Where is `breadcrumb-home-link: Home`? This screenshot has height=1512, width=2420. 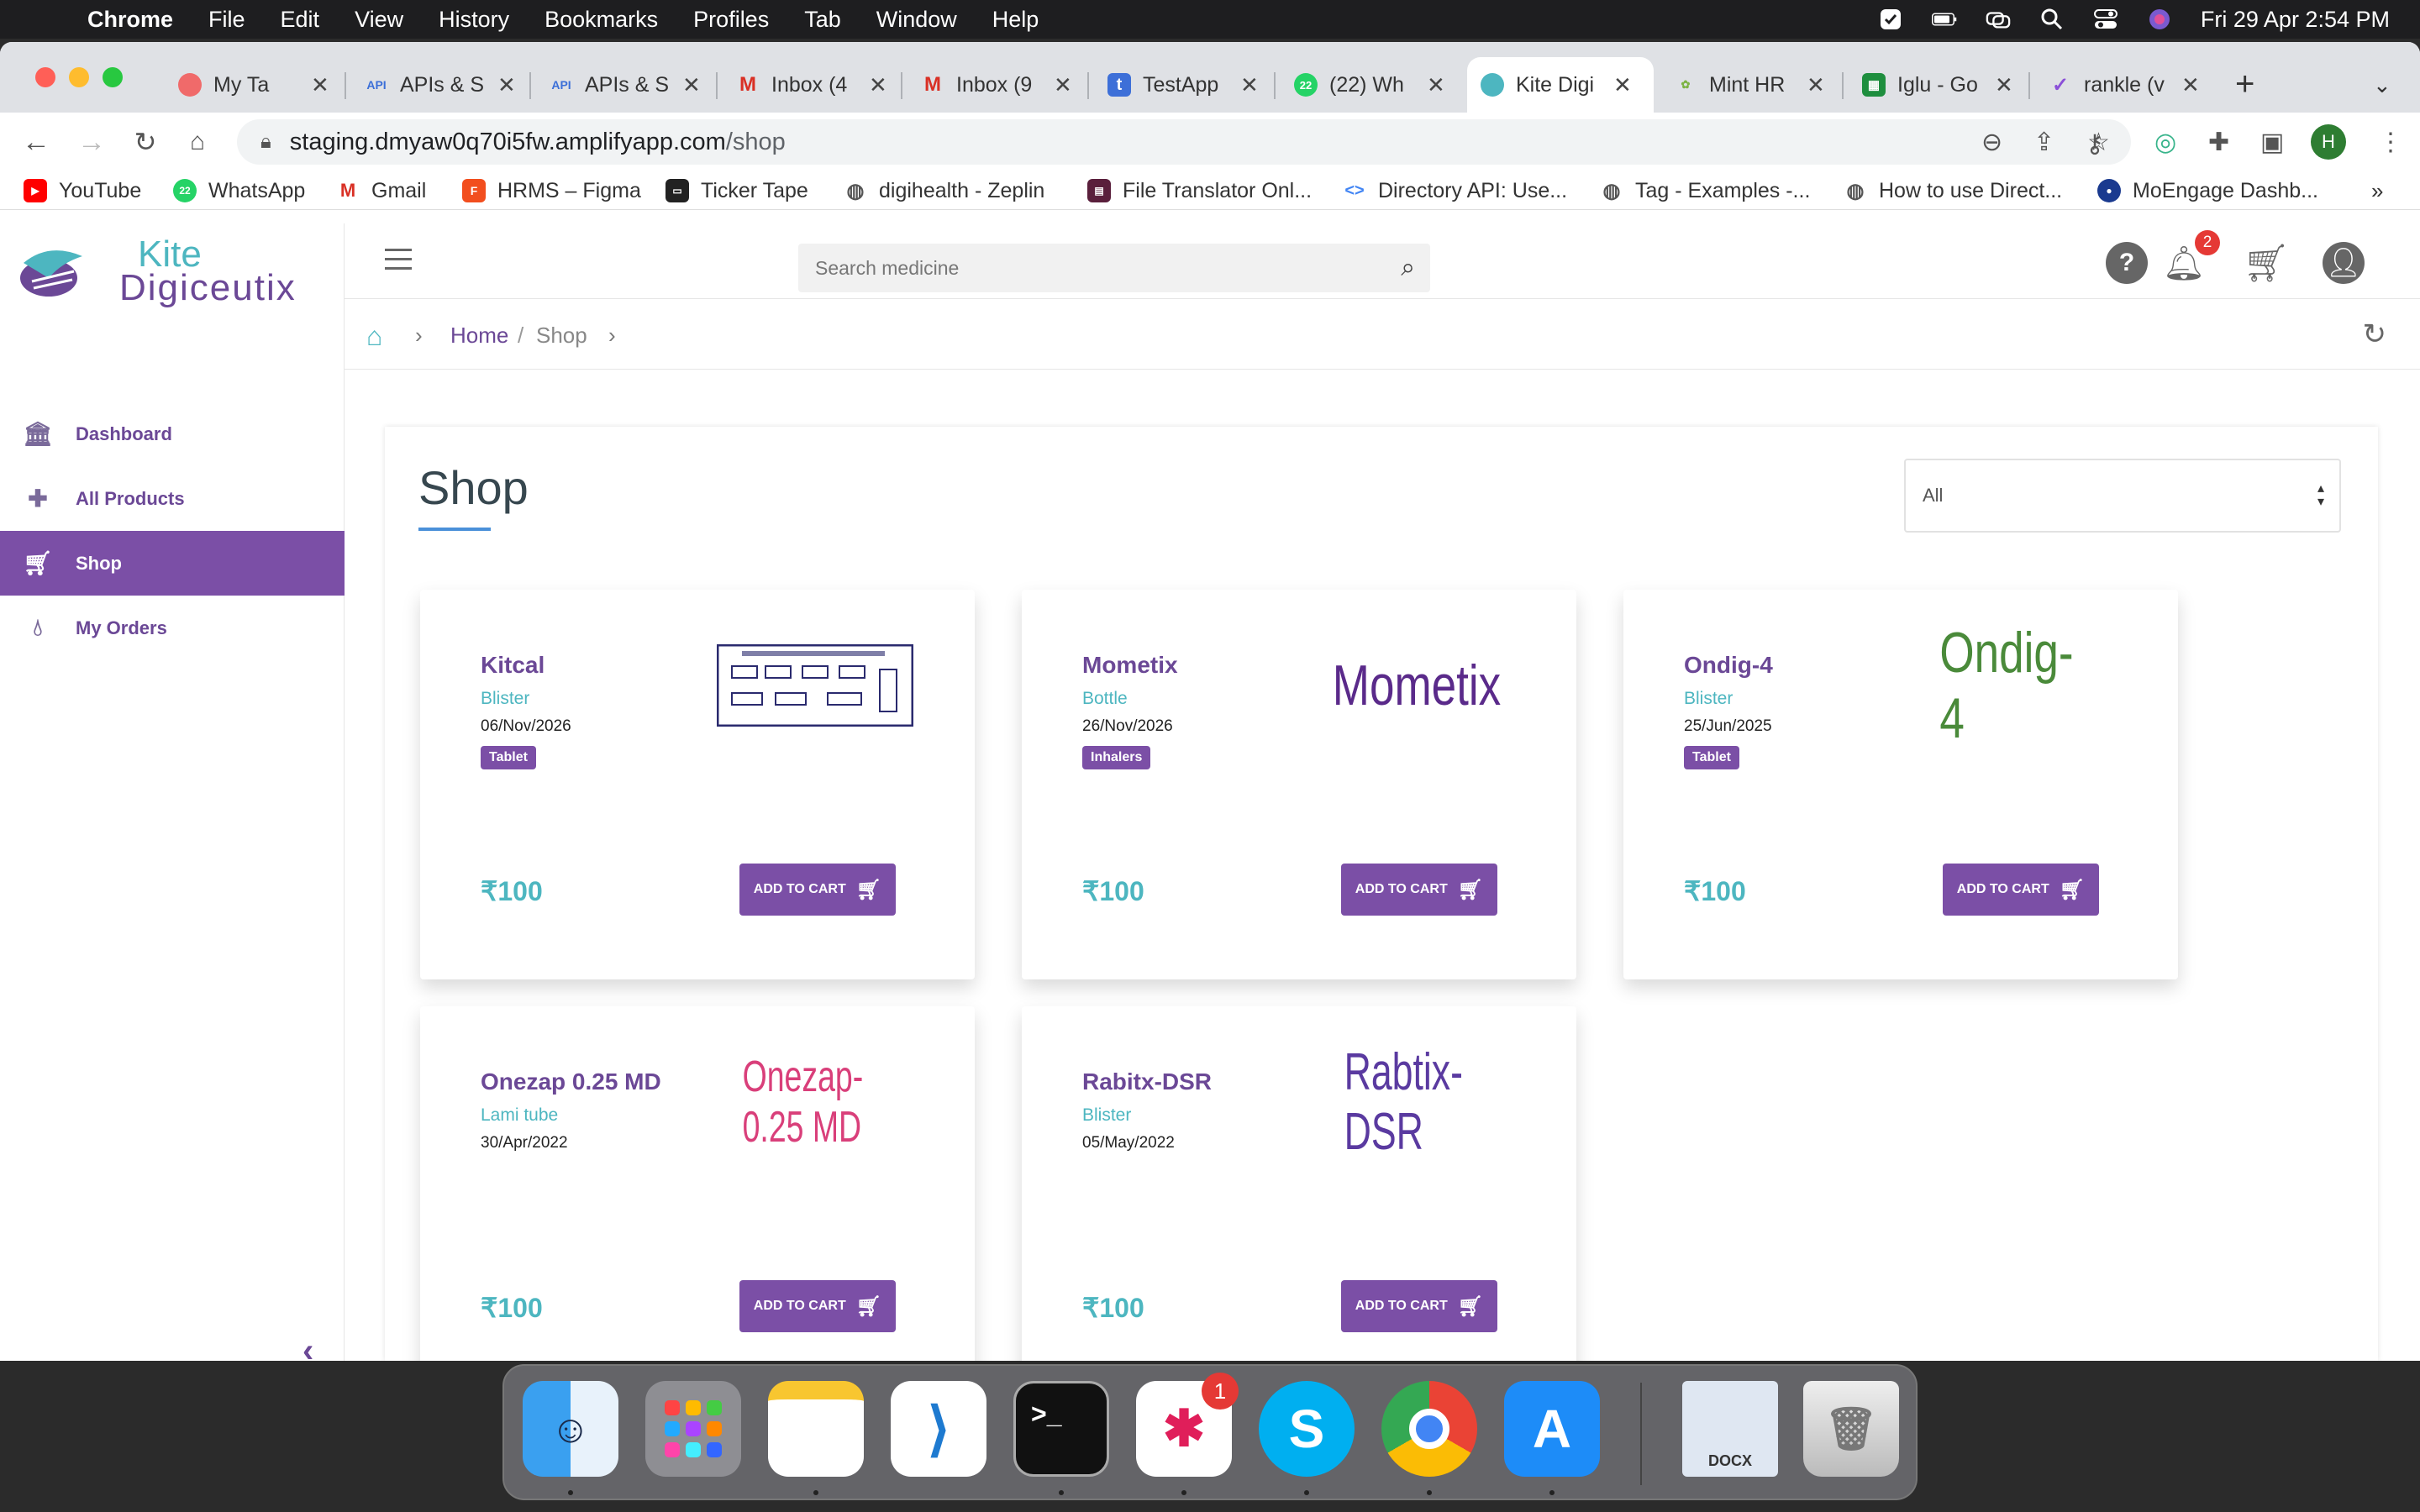 breadcrumb-home-link: Home is located at coordinates (479, 336).